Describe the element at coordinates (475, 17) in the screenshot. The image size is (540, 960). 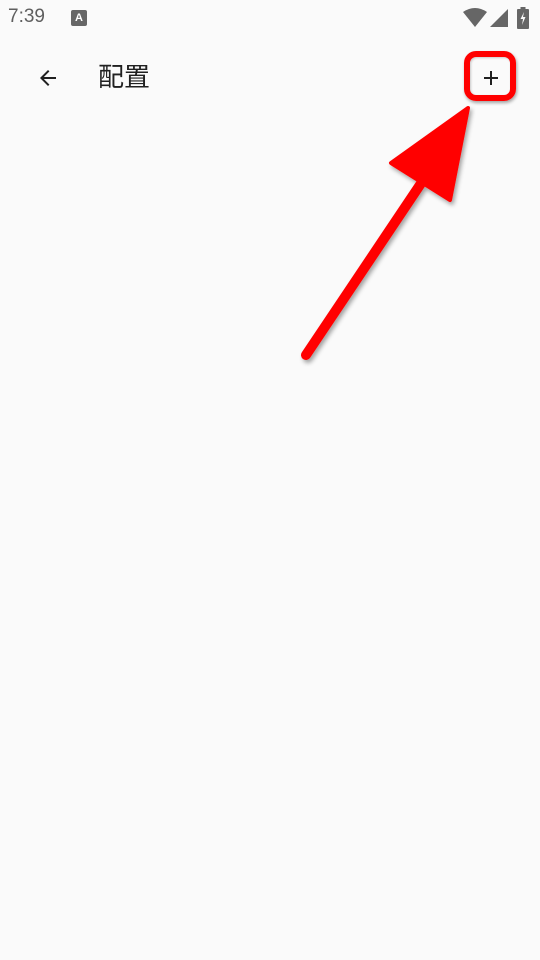
I see `wifi-icon` at that location.